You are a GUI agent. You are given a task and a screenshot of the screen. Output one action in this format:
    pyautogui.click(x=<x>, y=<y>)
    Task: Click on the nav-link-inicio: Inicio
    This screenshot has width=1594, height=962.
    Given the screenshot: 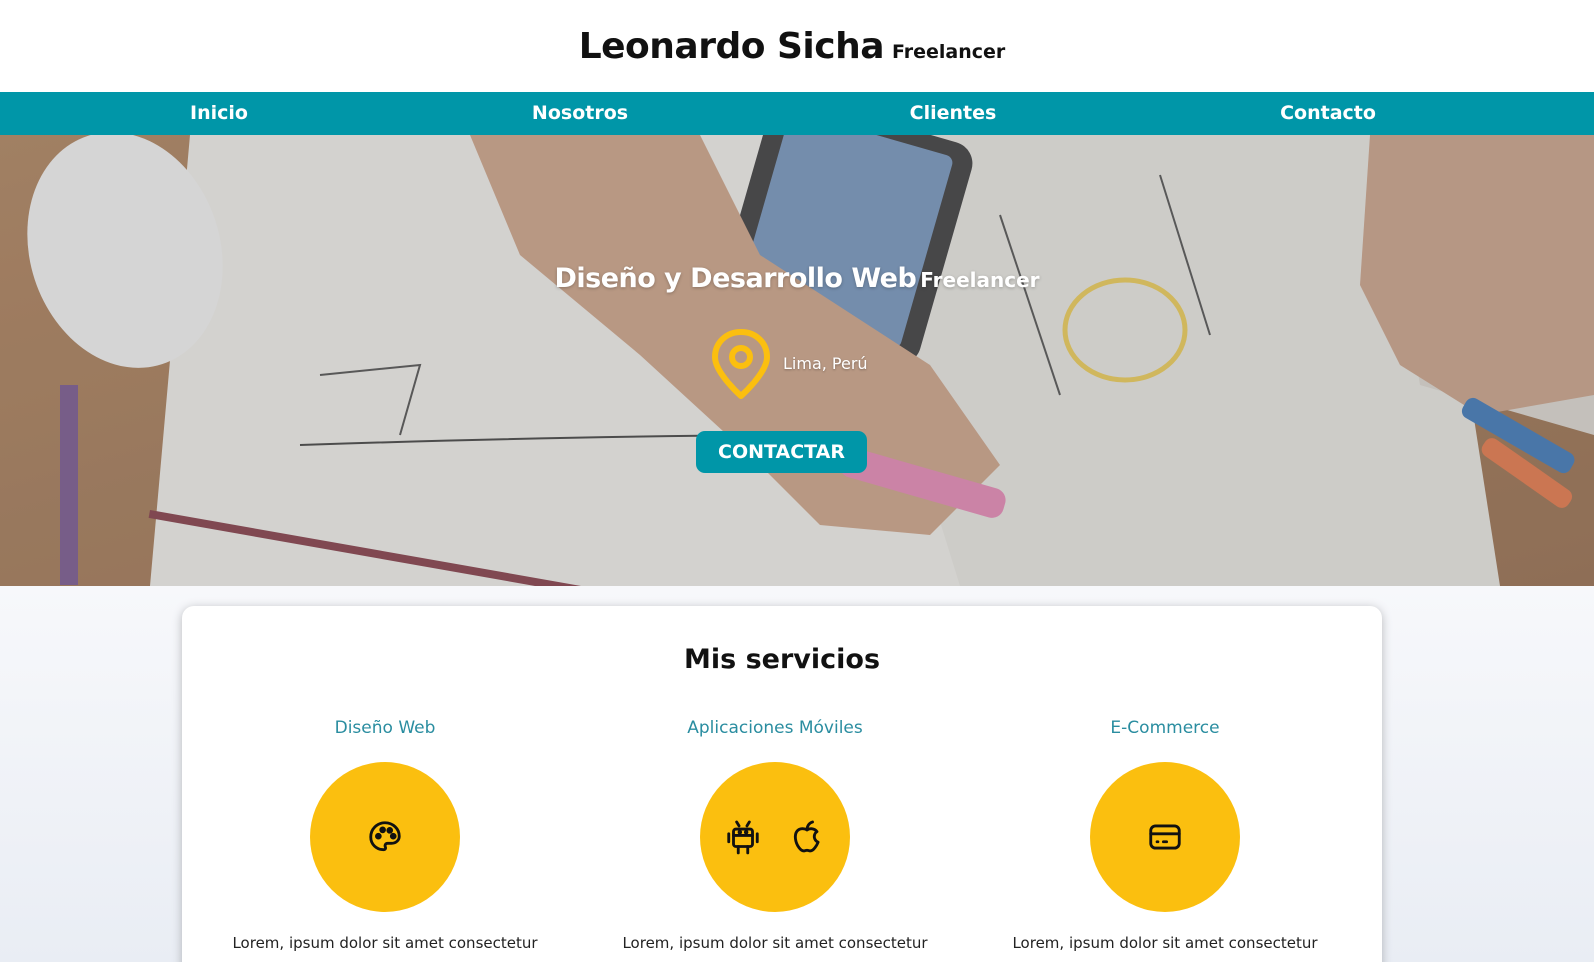 What is the action you would take?
    pyautogui.click(x=219, y=113)
    